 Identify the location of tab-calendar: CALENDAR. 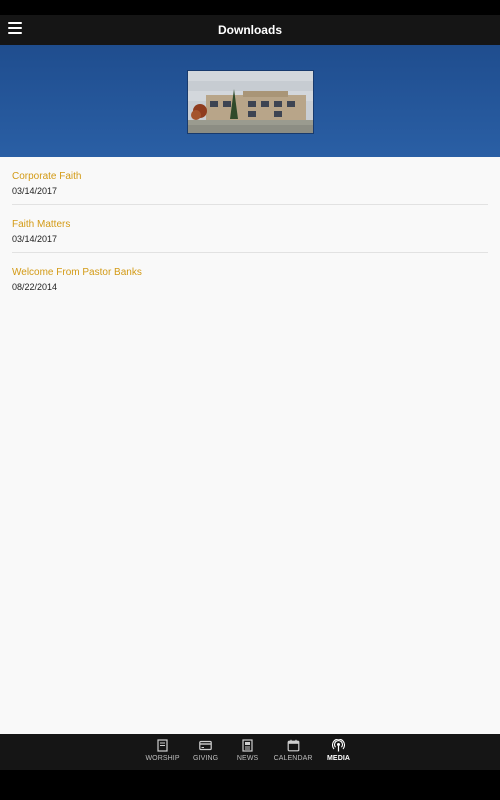
(293, 750).